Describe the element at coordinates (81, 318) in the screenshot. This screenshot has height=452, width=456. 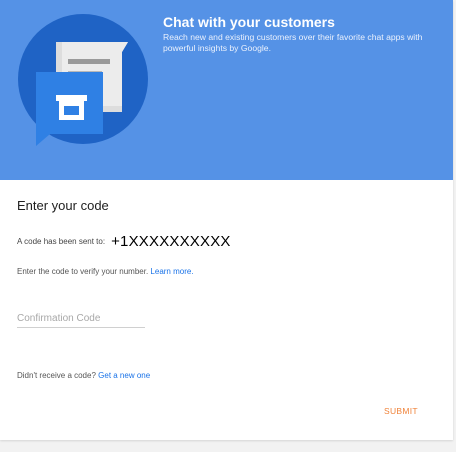
I see `confirmation-code-input` at that location.